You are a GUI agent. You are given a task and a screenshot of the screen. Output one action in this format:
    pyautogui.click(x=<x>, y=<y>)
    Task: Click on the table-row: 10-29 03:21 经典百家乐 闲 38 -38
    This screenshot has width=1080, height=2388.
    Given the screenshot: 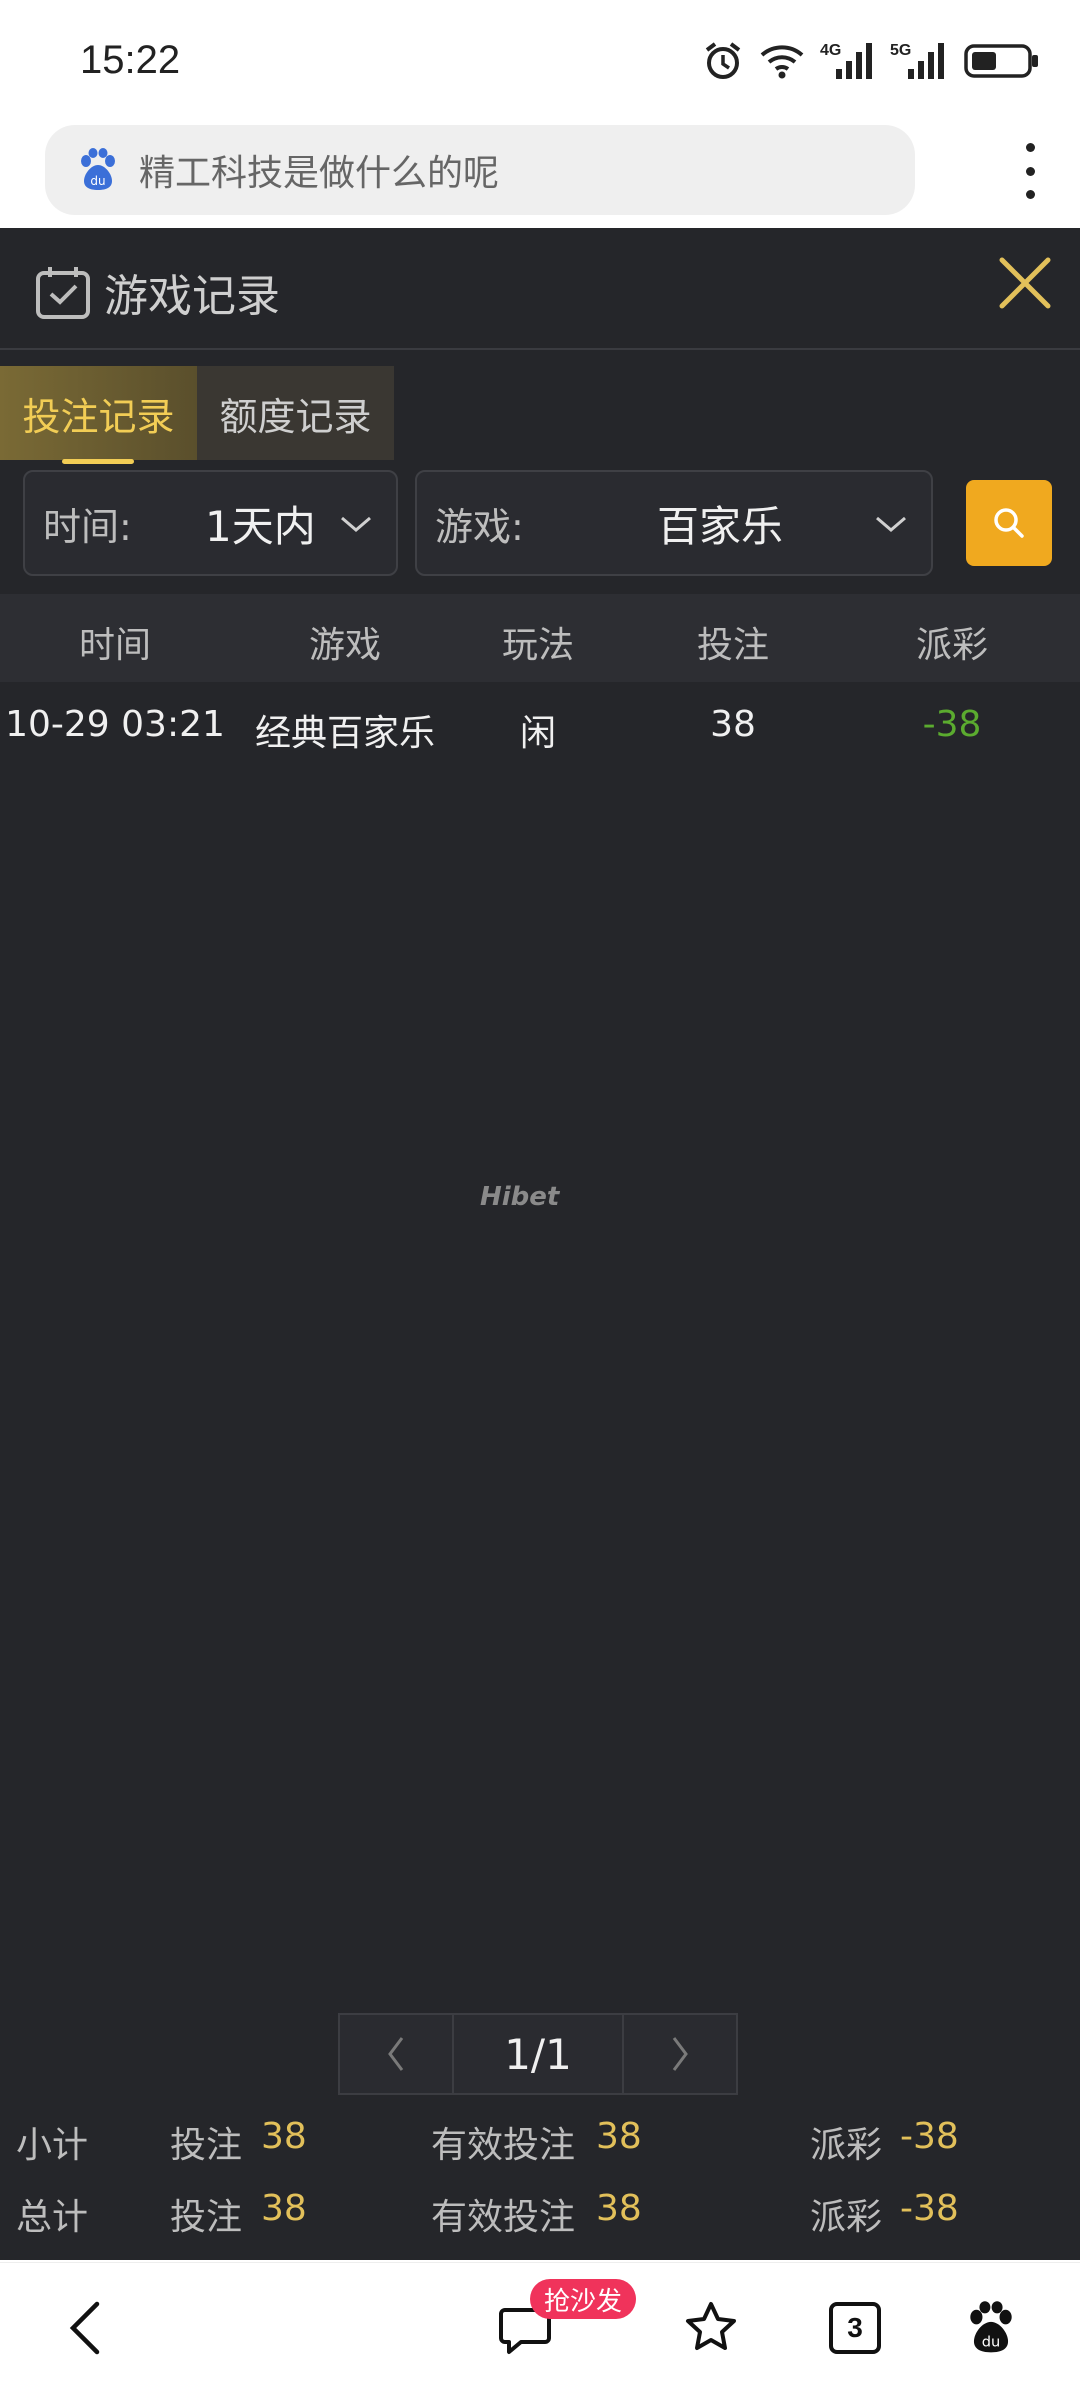 What is the action you would take?
    pyautogui.click(x=540, y=724)
    